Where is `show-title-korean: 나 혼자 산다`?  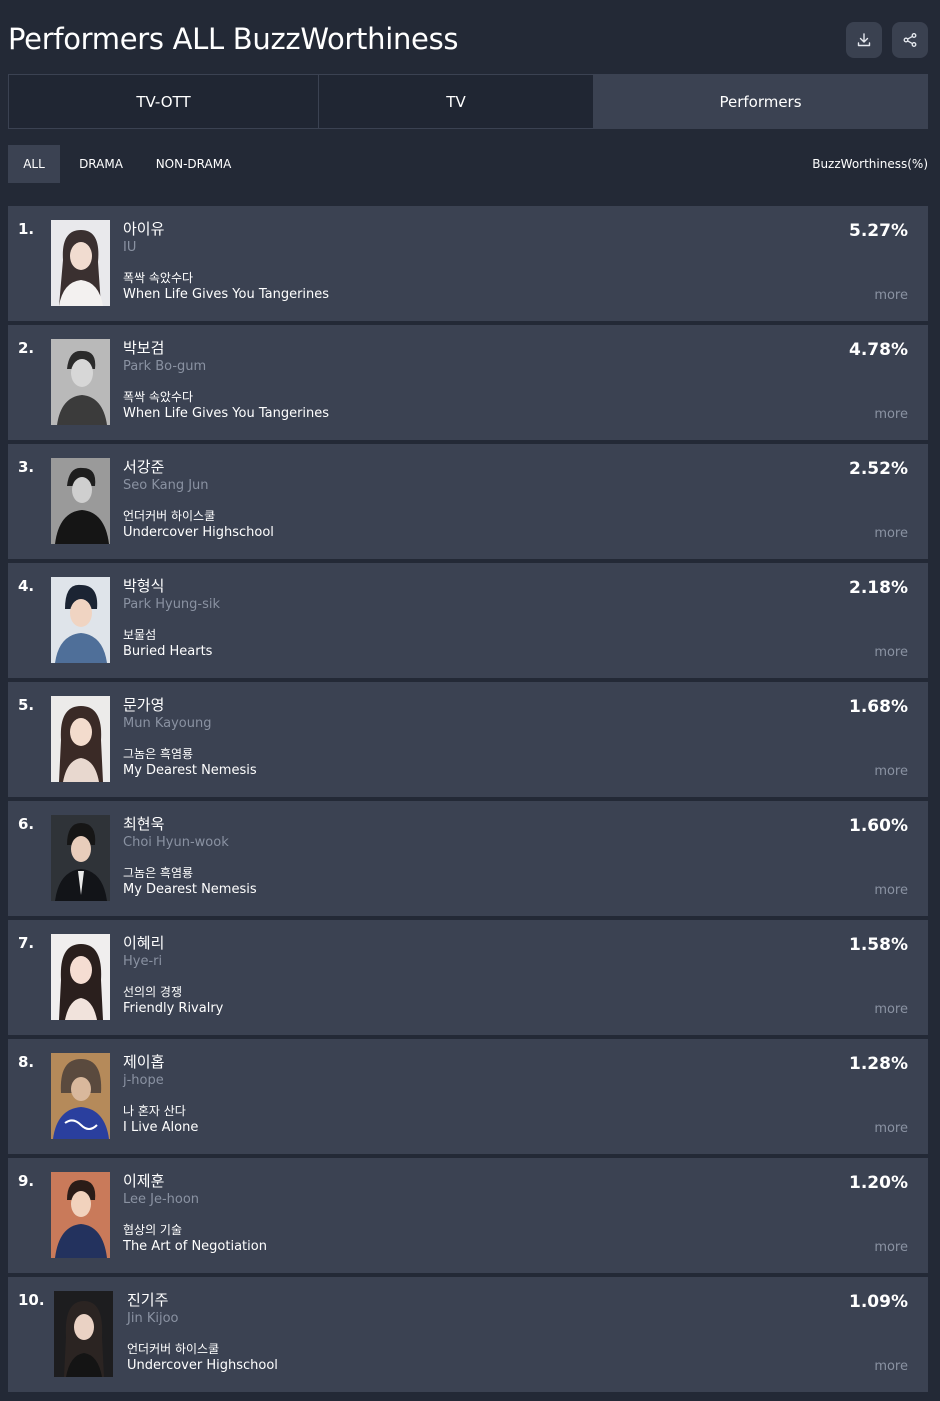 show-title-korean: 나 혼자 산다 is located at coordinates (154, 1111).